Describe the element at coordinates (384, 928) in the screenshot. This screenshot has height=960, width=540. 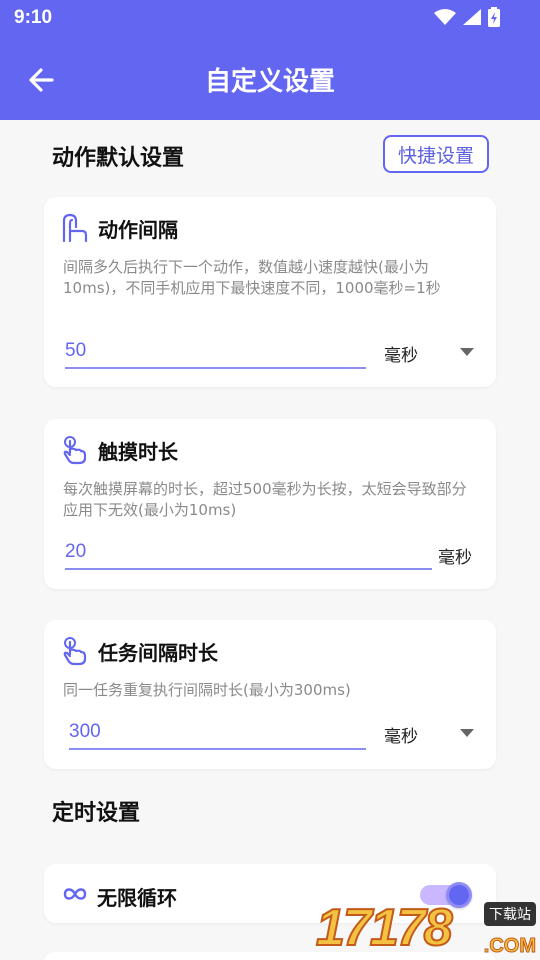
I see `watermark-number: 17178` at that location.